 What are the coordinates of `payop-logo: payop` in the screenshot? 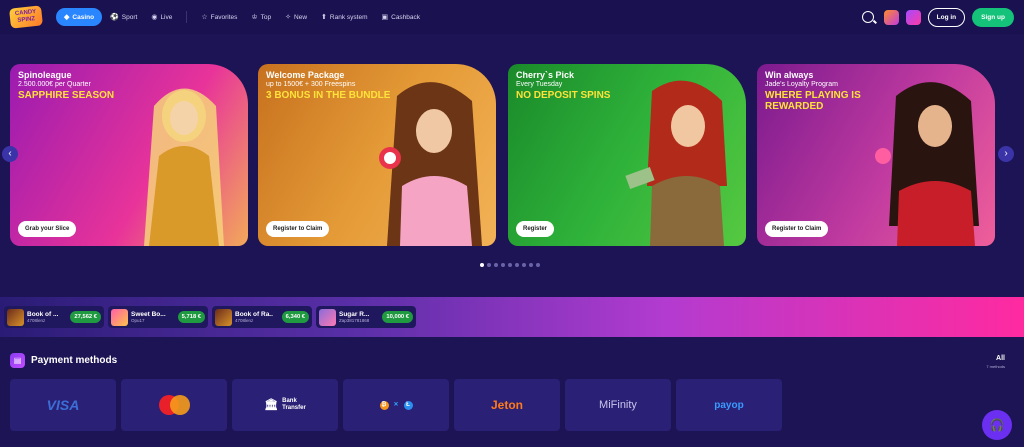 It's located at (729, 405).